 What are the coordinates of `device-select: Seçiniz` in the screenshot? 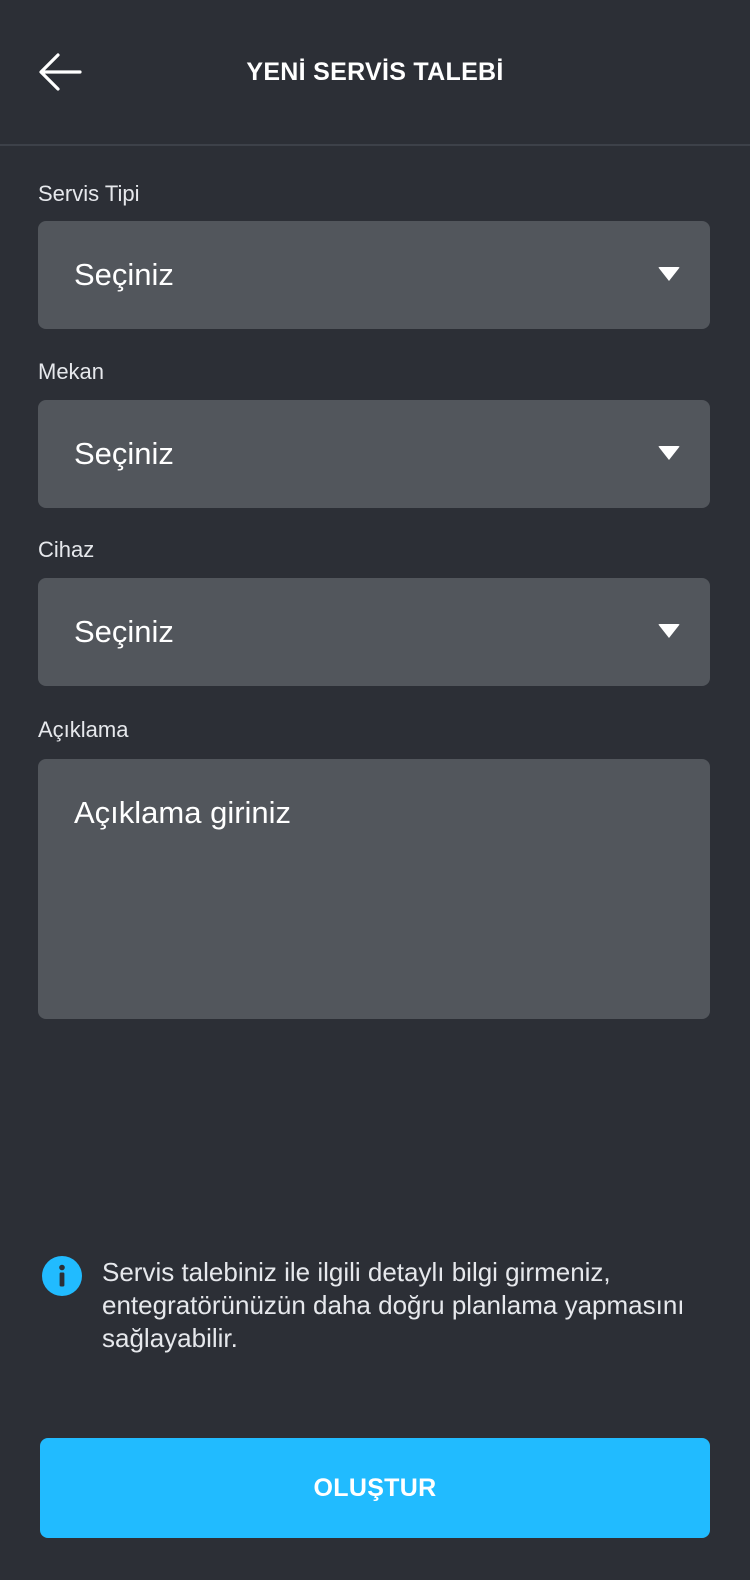 It's located at (374, 632).